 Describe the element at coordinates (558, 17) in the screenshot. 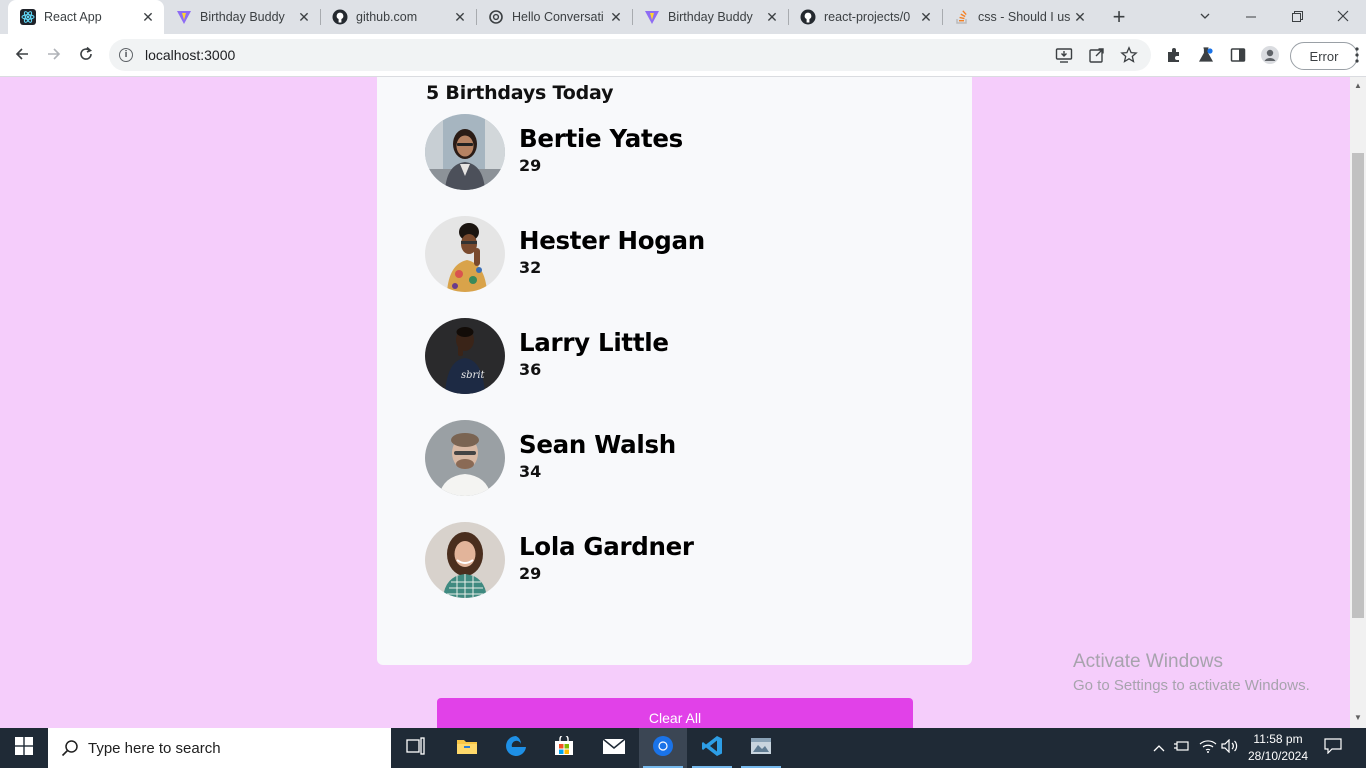

I see `tab-title: Hello Conversati` at that location.